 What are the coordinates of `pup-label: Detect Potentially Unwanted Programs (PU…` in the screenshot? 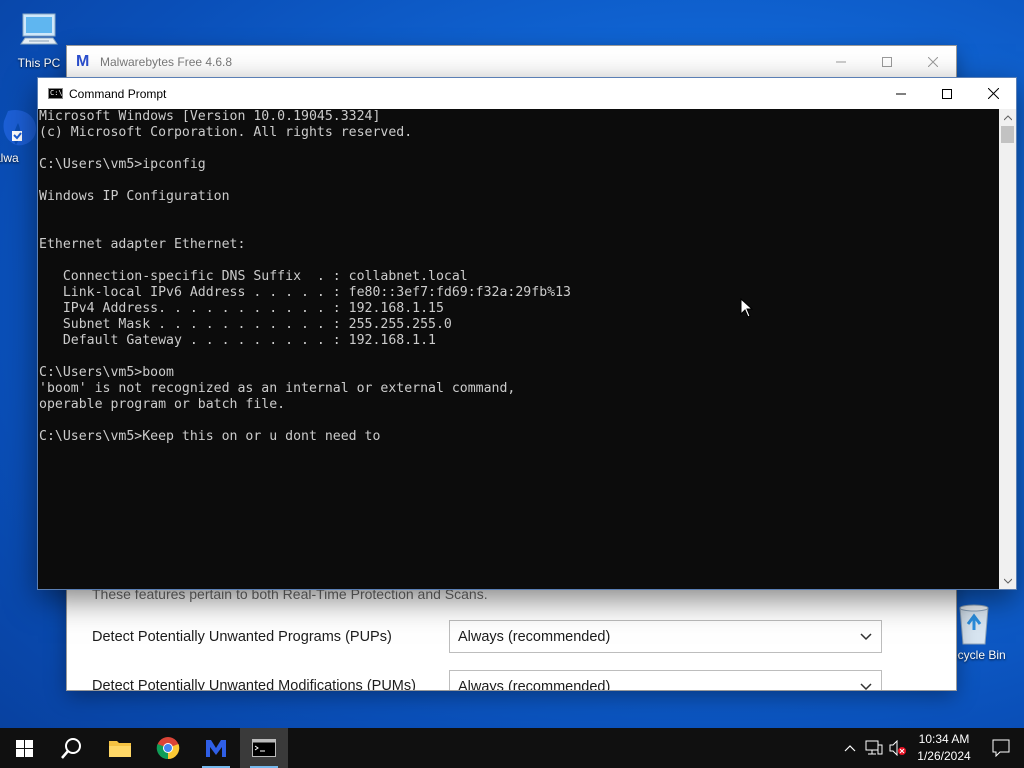 It's located at (242, 637).